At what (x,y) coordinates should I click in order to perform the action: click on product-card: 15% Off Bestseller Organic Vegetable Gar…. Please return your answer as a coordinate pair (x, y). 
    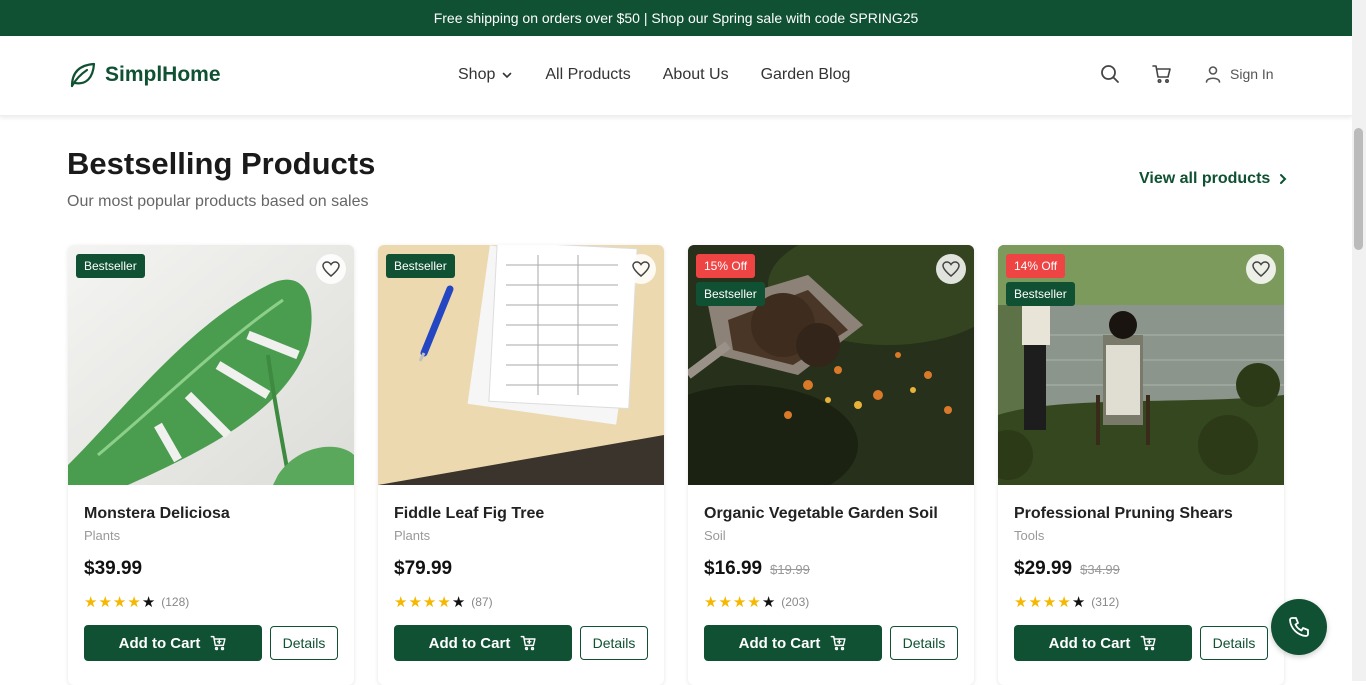
    Looking at the image, I should click on (831, 465).